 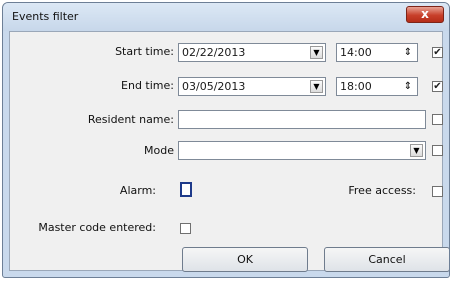 I want to click on start-date-picker: 02/22/2013 ▼, so click(x=252, y=52).